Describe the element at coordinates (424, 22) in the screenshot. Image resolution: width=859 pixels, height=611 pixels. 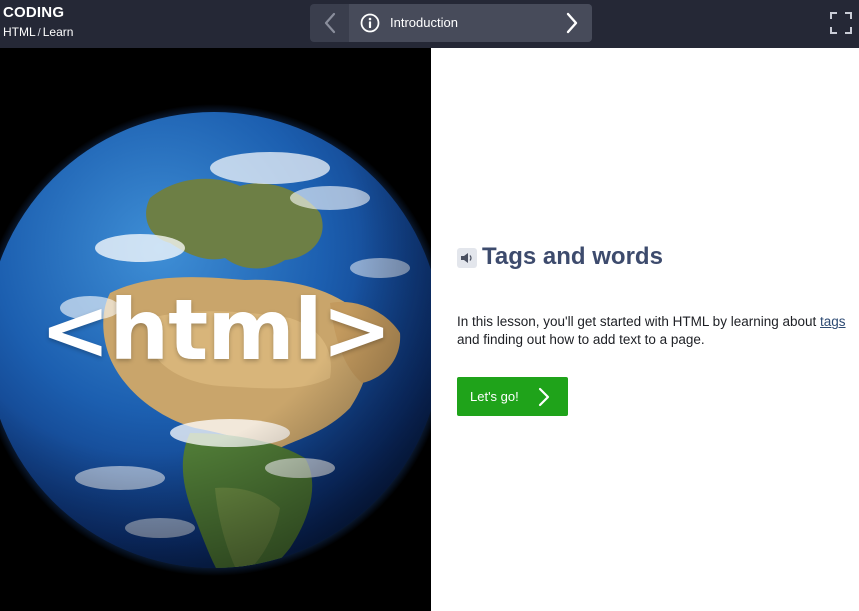
I see `current-lesson-label: Introduction` at that location.